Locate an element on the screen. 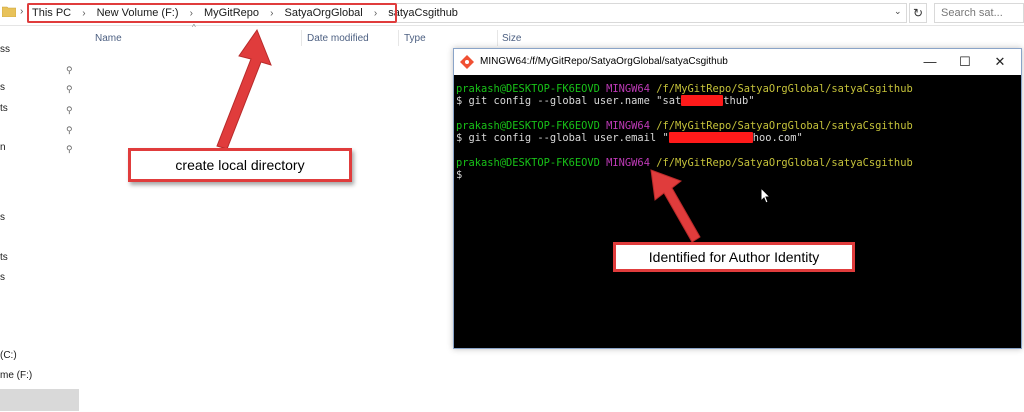  terminal-input-line: $ is located at coordinates (459, 175).